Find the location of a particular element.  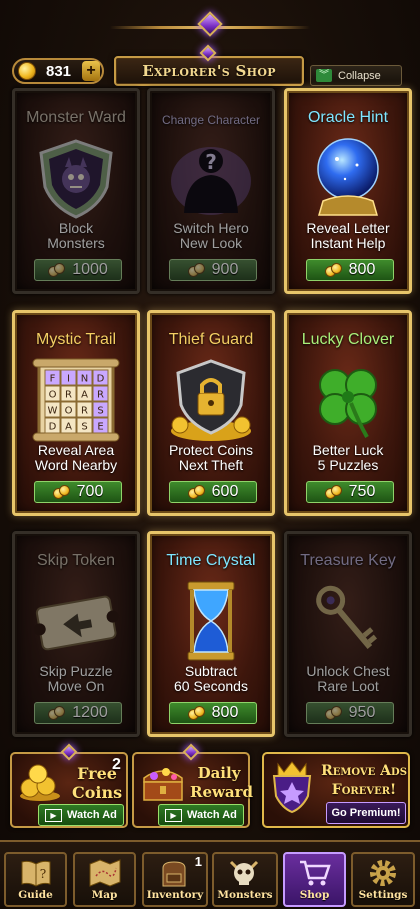

grid-letter: E is located at coordinates (100, 427).